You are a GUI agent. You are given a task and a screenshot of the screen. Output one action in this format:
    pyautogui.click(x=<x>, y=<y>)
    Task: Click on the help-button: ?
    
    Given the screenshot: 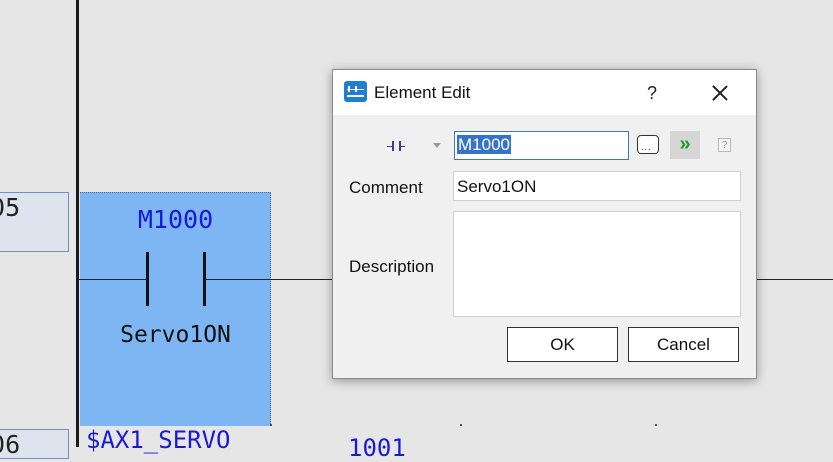 What is the action you would take?
    pyautogui.click(x=652, y=93)
    